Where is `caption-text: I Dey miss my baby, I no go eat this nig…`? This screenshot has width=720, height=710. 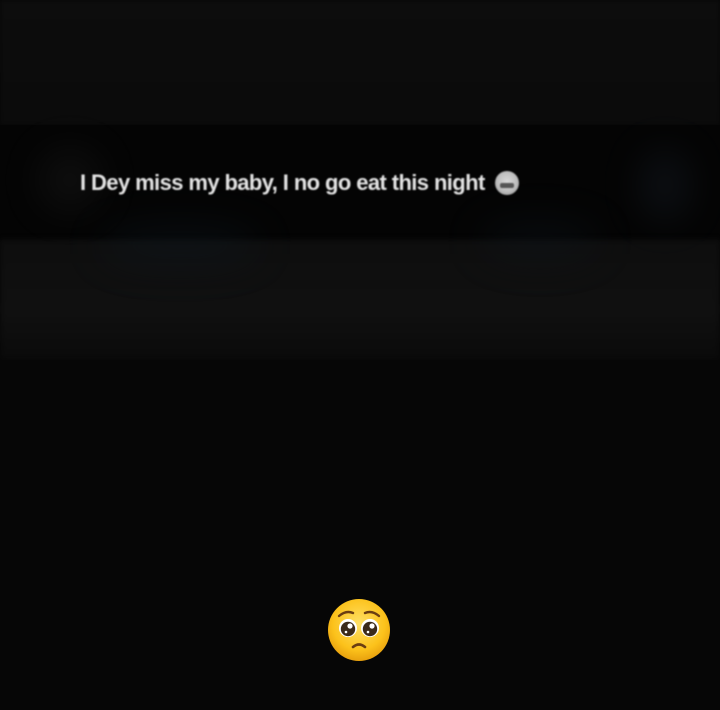 caption-text: I Dey miss my baby, I no go eat this nig… is located at coordinates (360, 183).